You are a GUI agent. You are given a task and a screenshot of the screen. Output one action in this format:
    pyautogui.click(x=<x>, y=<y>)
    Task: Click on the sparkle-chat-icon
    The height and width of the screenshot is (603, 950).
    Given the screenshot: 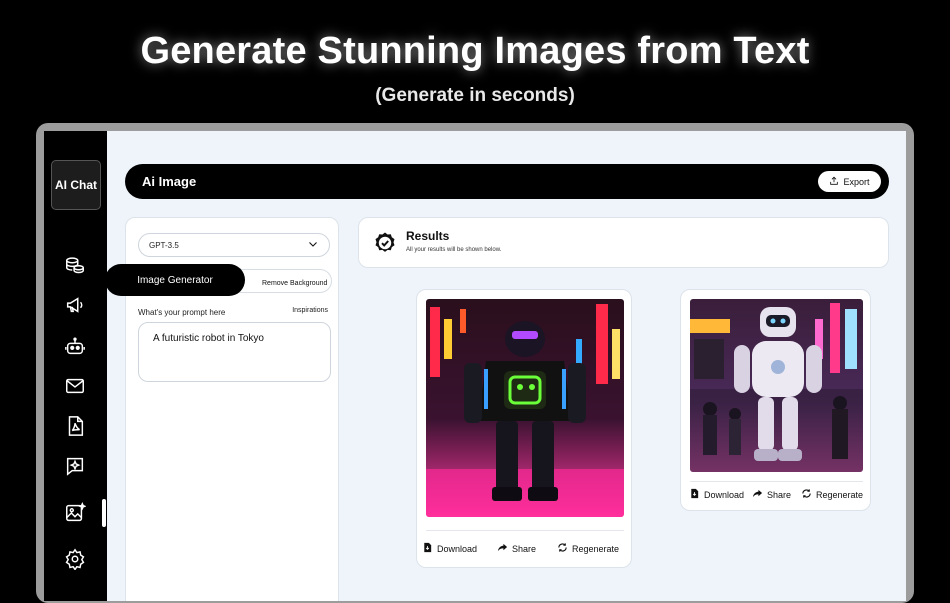 What is the action you would take?
    pyautogui.click(x=75, y=466)
    